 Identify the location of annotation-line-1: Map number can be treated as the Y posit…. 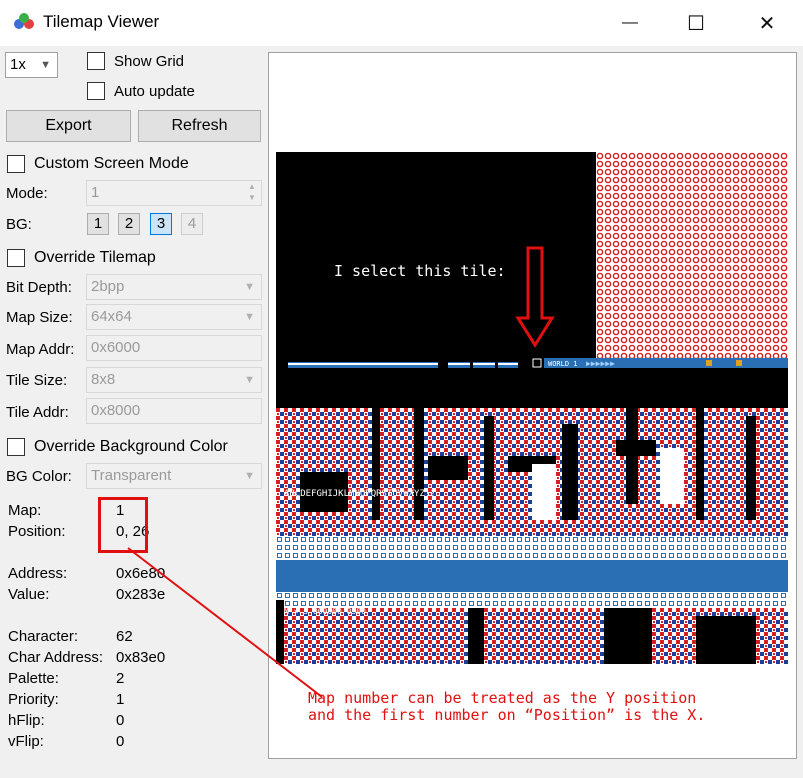
(502, 698).